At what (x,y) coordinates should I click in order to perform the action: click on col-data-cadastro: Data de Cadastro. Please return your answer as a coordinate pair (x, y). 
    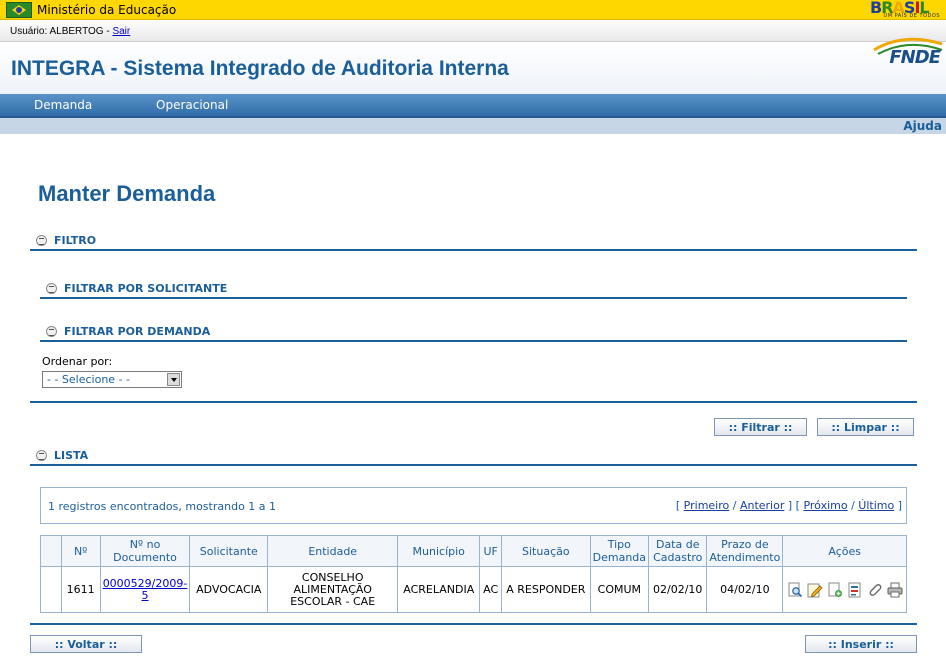
    Looking at the image, I should click on (678, 551).